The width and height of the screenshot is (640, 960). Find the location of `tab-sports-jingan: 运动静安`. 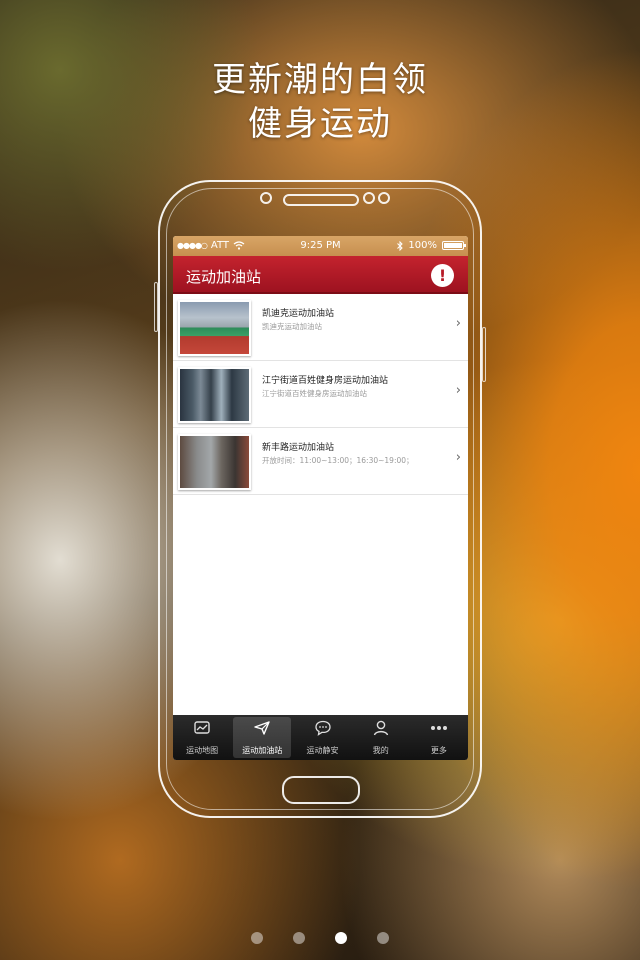

tab-sports-jingan: 运动静安 is located at coordinates (322, 737).